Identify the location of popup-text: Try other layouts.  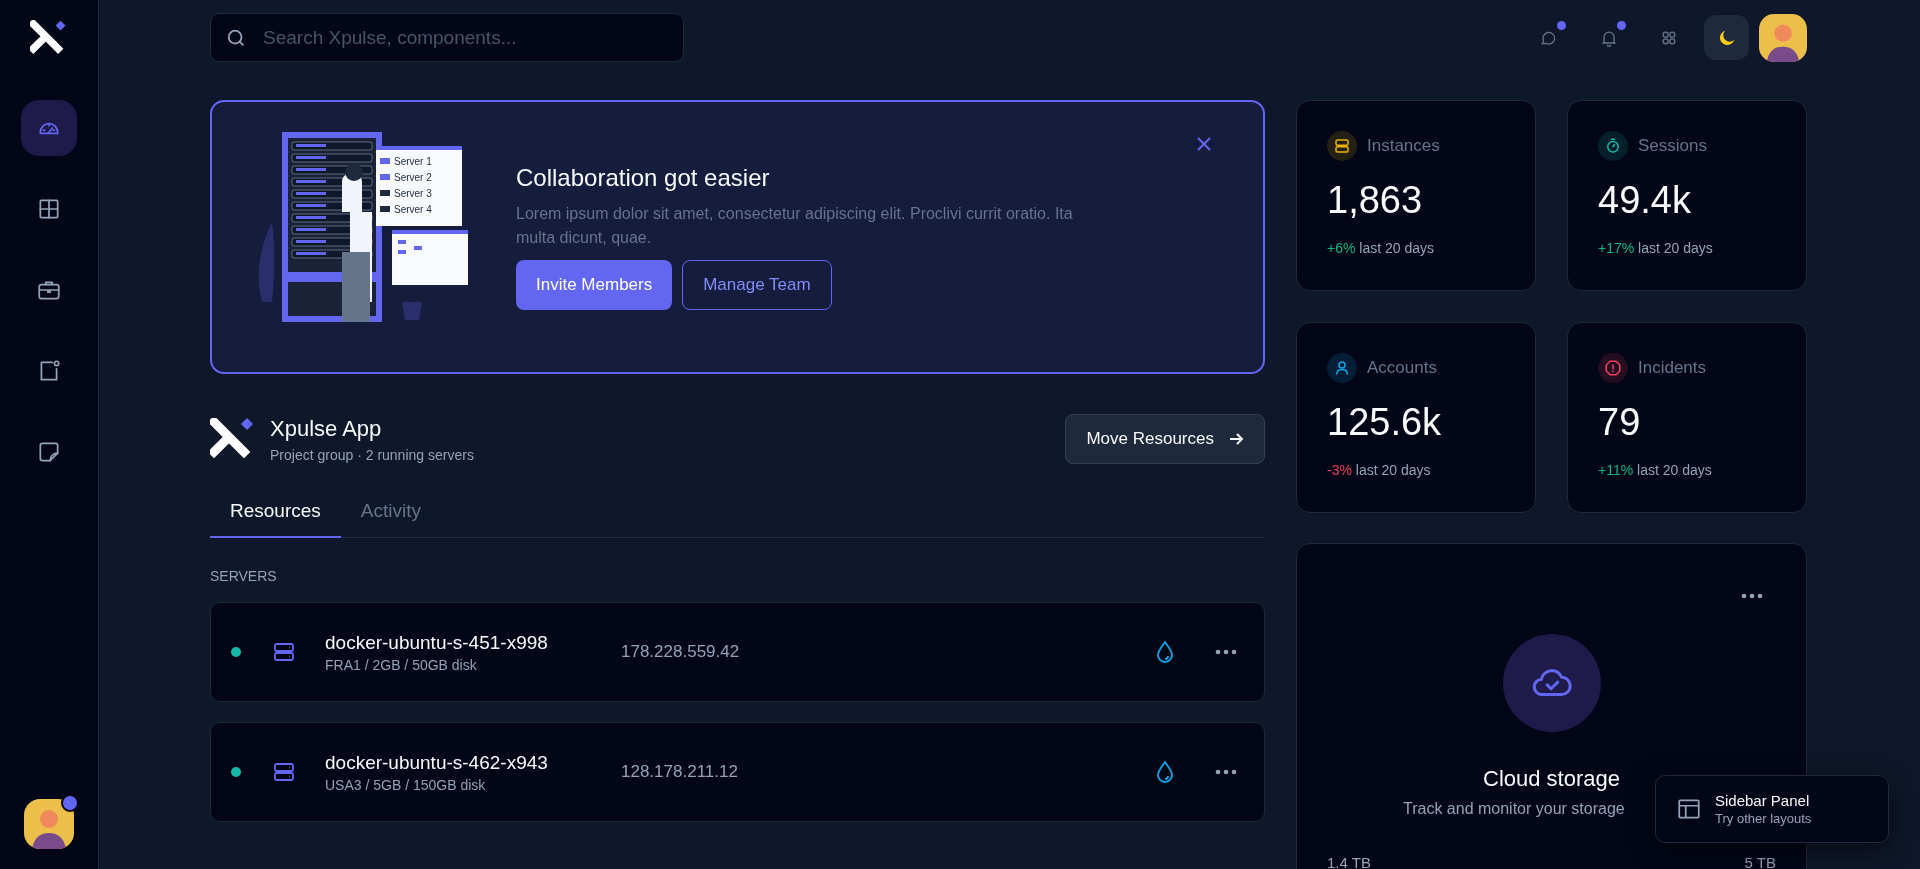
(1763, 818).